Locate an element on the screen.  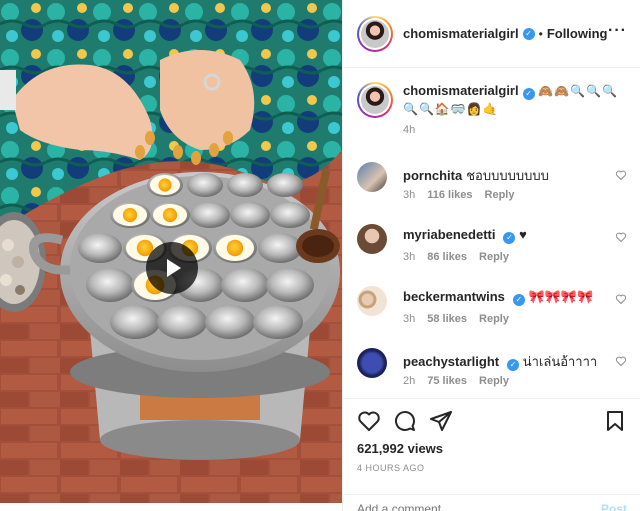
speech-bubble-icon is located at coordinates (405, 421).